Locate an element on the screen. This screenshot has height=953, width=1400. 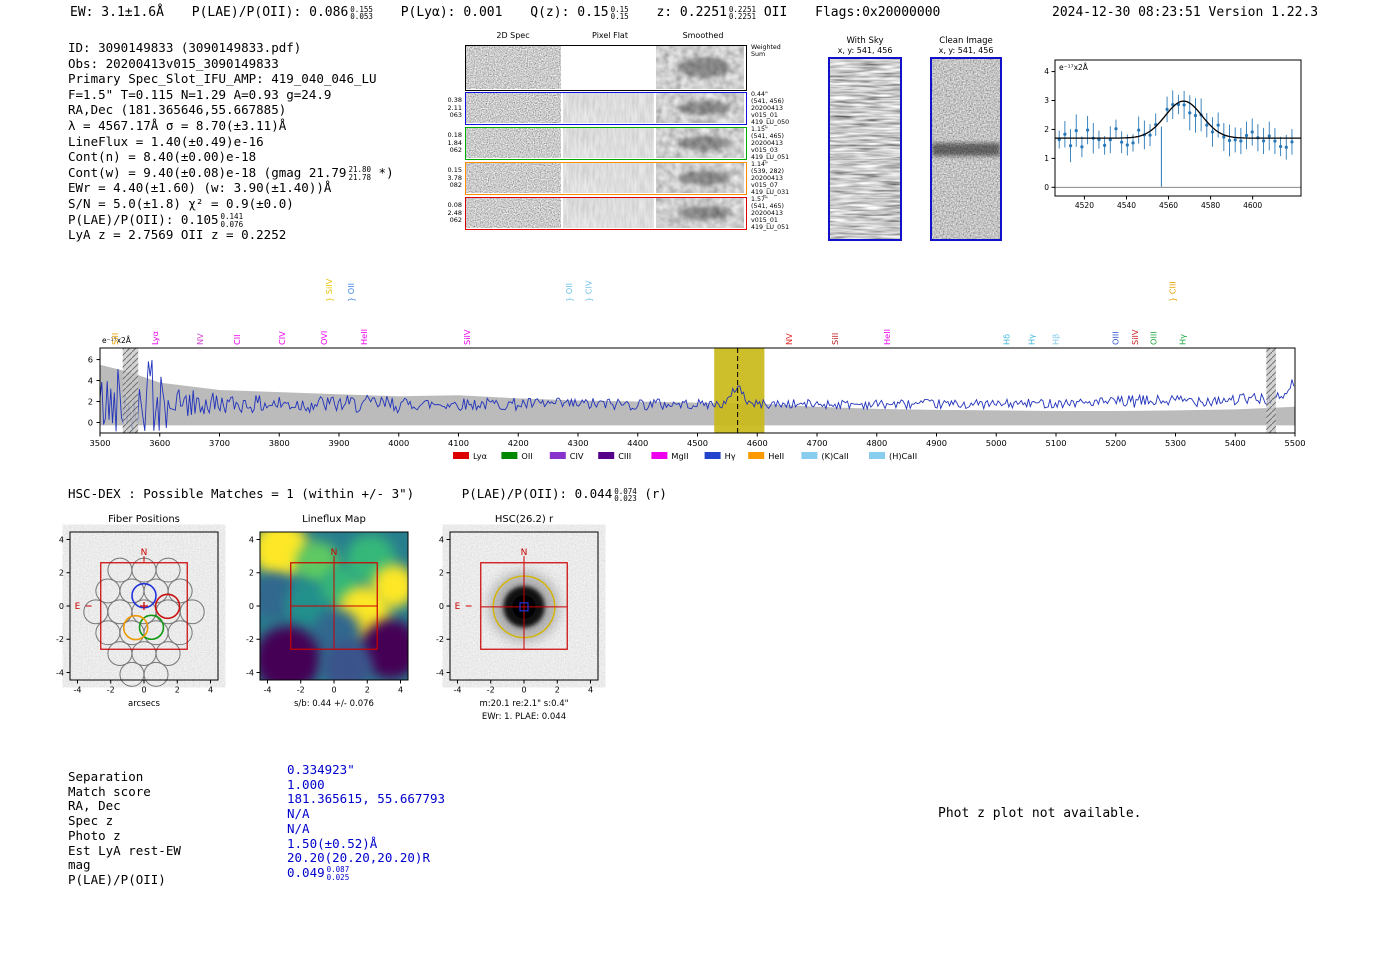
svg-text: 4500 is located at coordinates (697, 443).